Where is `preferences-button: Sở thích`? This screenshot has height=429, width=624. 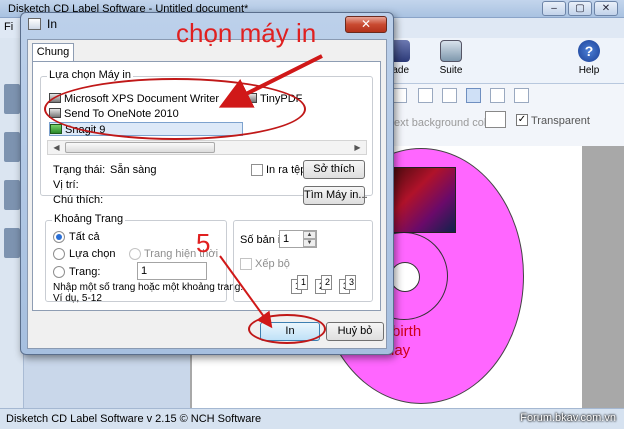
preferences-button: Sở thích is located at coordinates (334, 169).